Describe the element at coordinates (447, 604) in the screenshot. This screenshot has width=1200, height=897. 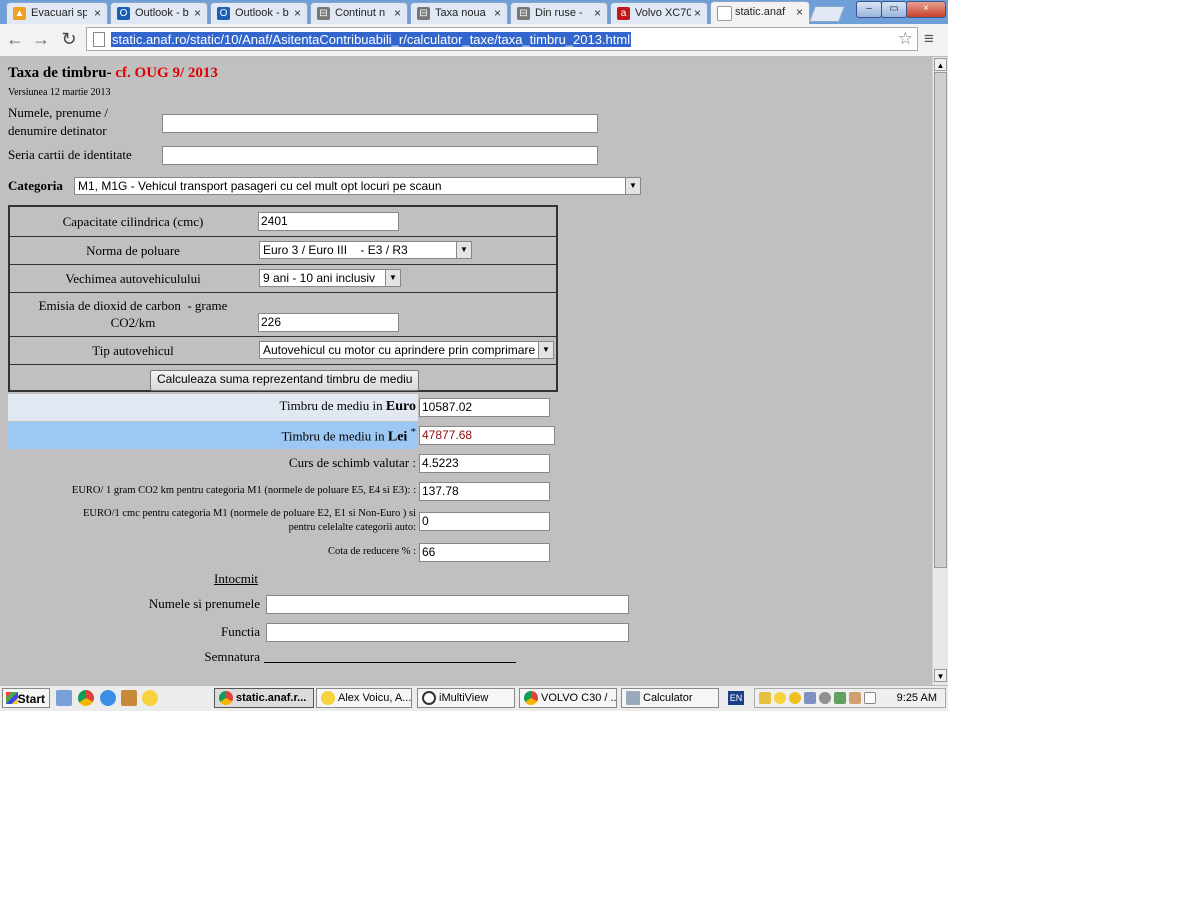
I see `signoff-name-input` at that location.